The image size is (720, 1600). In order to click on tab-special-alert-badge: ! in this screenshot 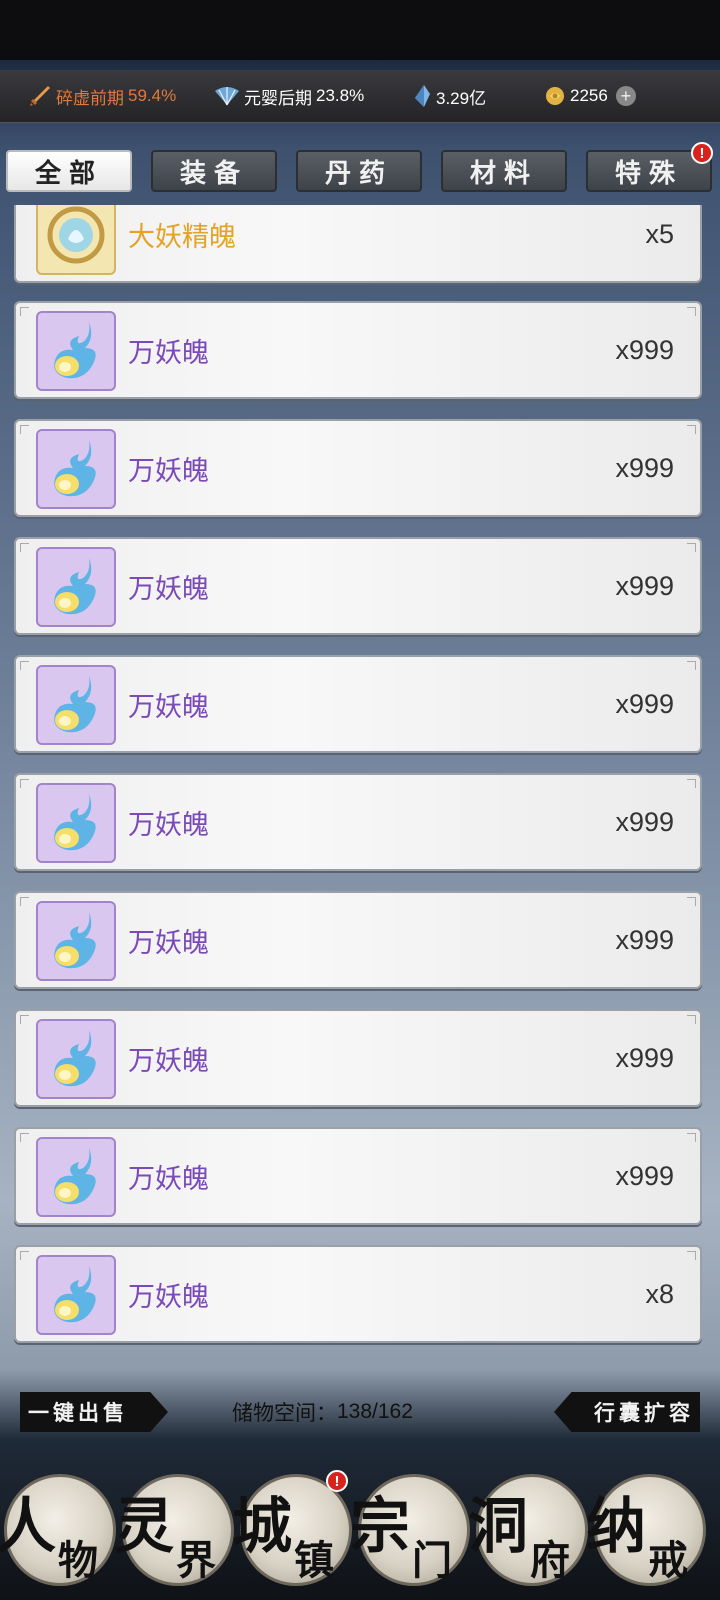, I will do `click(702, 153)`.